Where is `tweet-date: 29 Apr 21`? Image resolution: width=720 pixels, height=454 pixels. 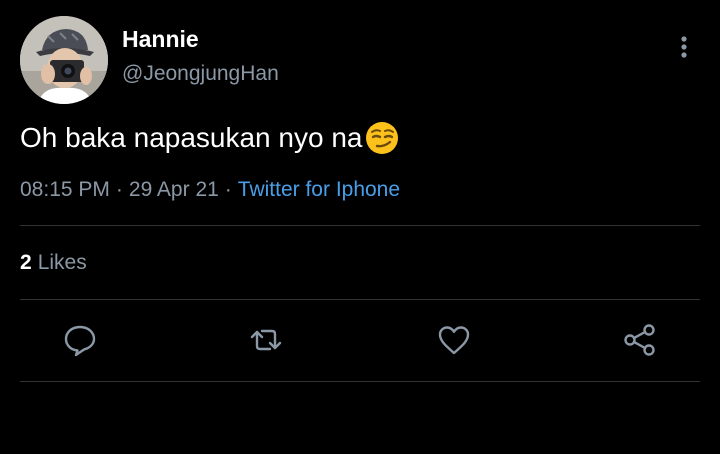 tweet-date: 29 Apr 21 is located at coordinates (173, 189).